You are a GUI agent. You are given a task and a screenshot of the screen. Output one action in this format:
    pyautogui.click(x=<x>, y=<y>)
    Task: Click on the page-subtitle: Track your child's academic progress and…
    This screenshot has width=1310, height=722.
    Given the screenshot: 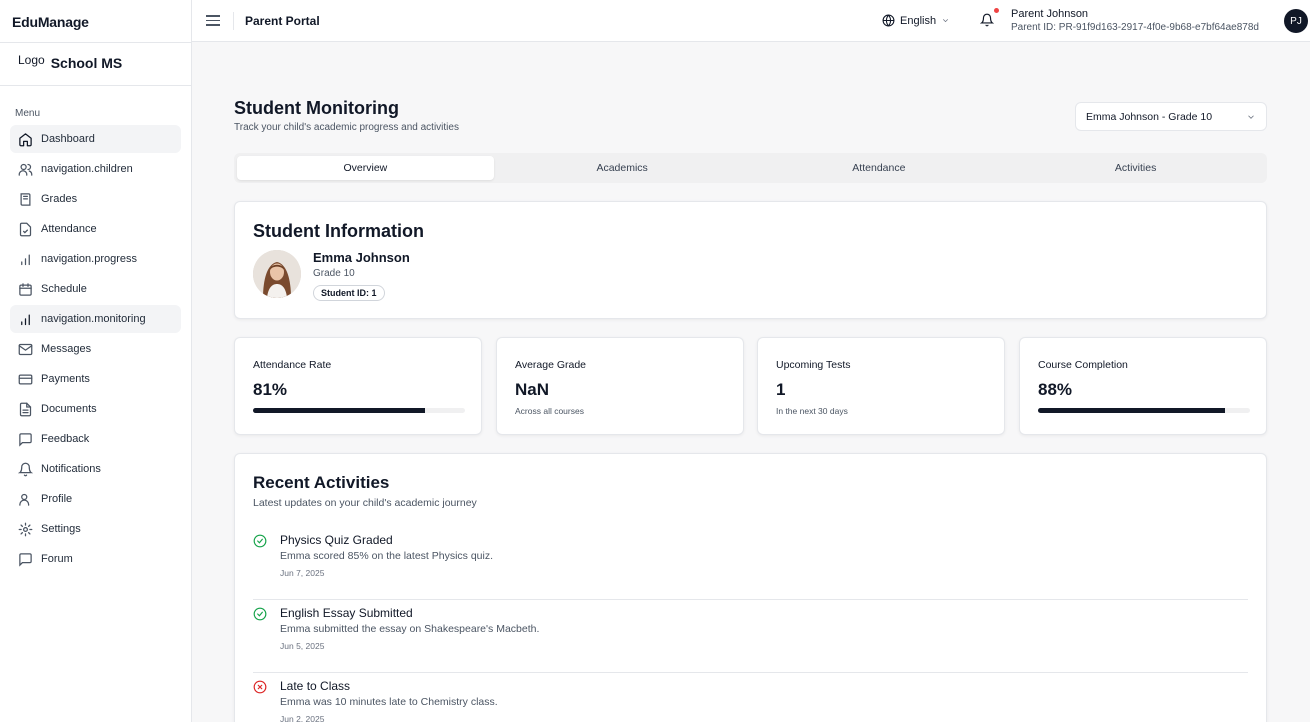 What is the action you would take?
    pyautogui.click(x=346, y=127)
    